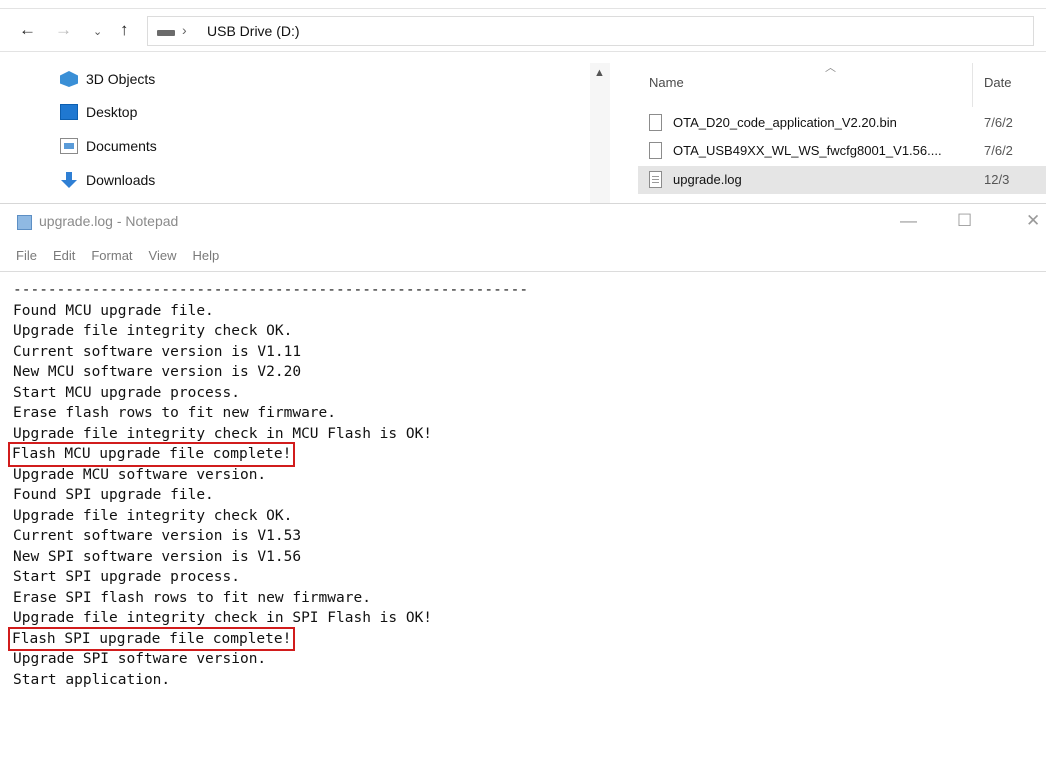 The image size is (1046, 780). I want to click on arrow-left-icon: ←, so click(27, 29).